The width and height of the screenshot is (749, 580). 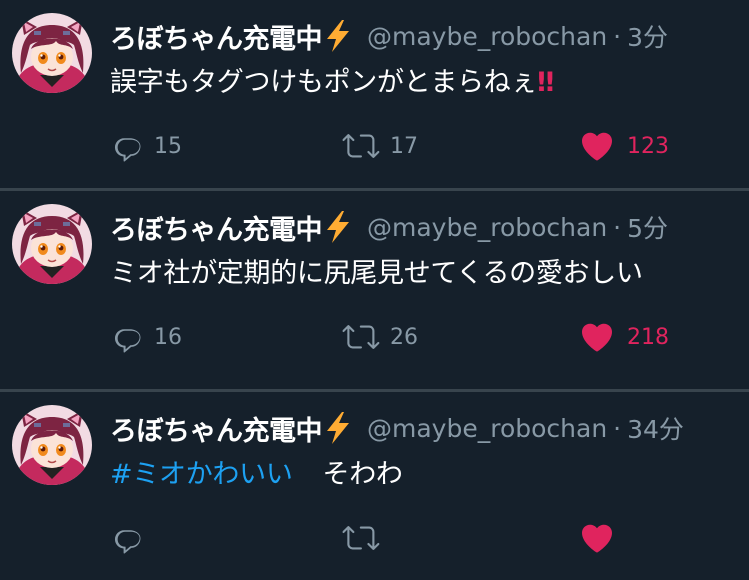 I want to click on like-count: 218, so click(x=648, y=337).